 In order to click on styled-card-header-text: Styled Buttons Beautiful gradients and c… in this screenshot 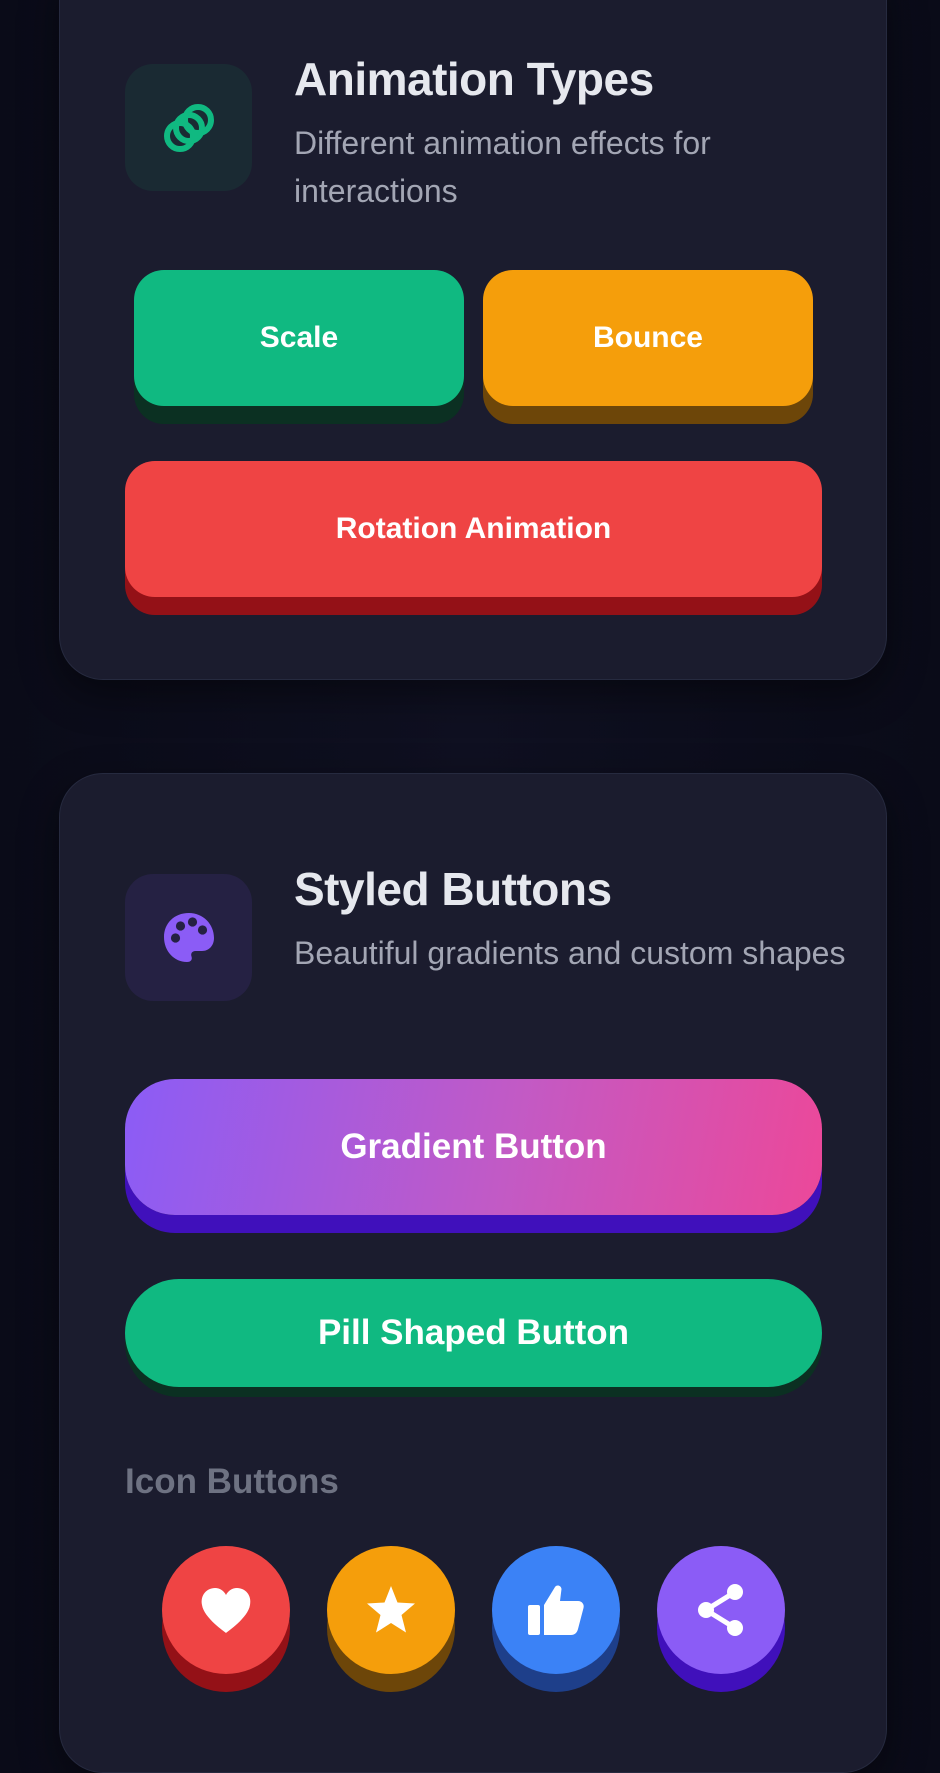, I will do `click(570, 920)`.